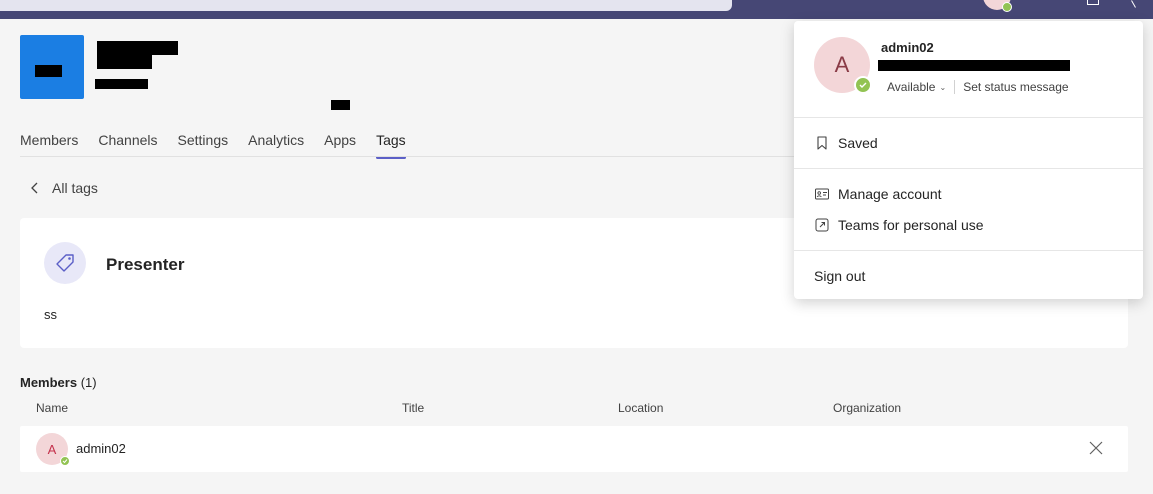 Image resolution: width=1153 pixels, height=494 pixels. I want to click on bookmark-icon, so click(822, 143).